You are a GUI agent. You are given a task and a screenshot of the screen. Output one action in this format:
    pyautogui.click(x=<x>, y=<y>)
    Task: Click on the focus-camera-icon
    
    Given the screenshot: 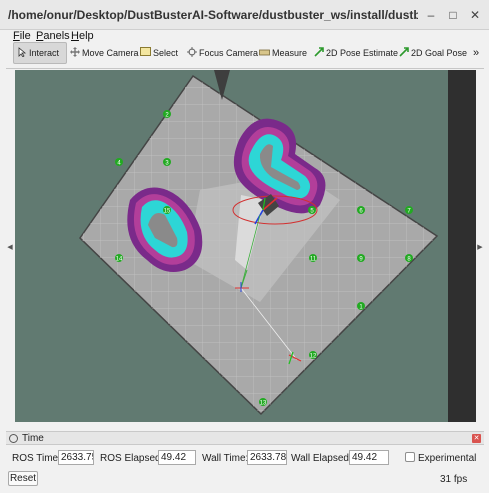 What is the action you would take?
    pyautogui.click(x=192, y=53)
    